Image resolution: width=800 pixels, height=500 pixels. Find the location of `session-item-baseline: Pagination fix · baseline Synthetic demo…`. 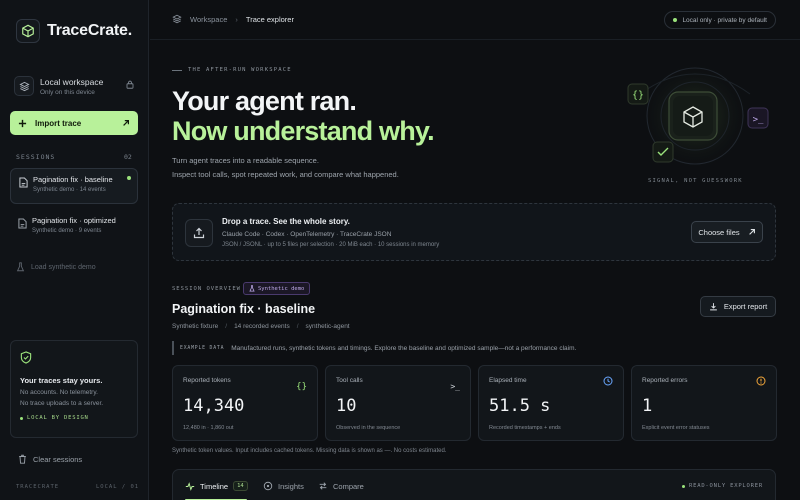

session-item-baseline: Pagination fix · baseline Synthetic demo… is located at coordinates (74, 186).